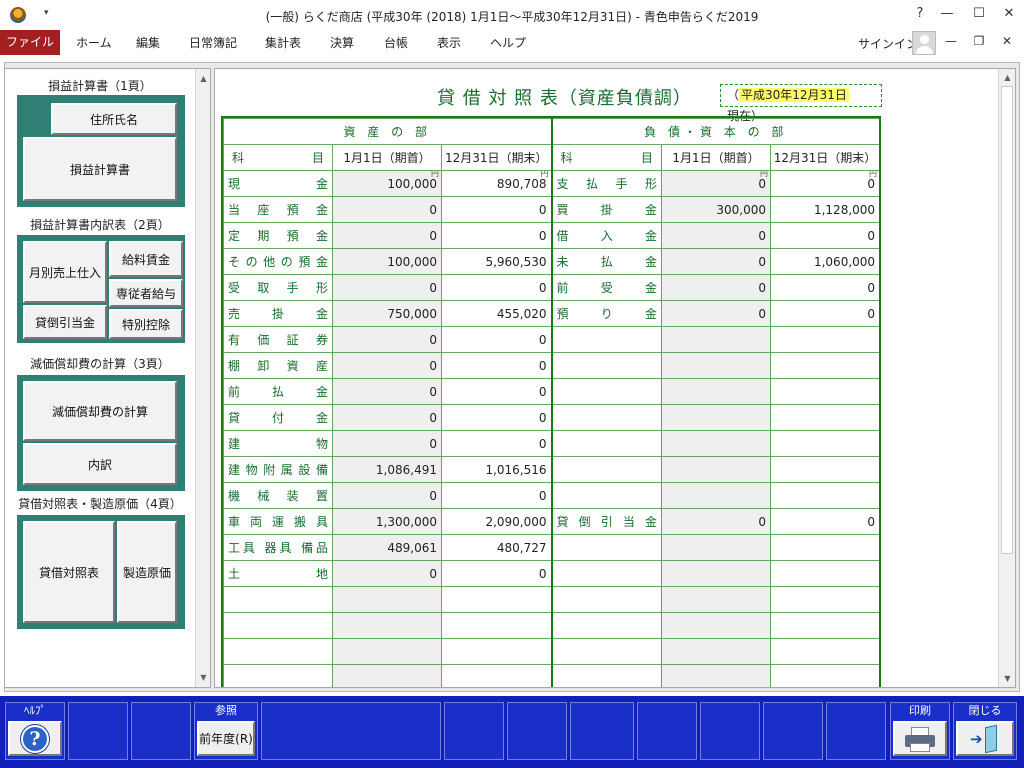  What do you see at coordinates (65, 272) in the screenshot?
I see `monthly-sales-purchase-button: 月別売上仕入` at bounding box center [65, 272].